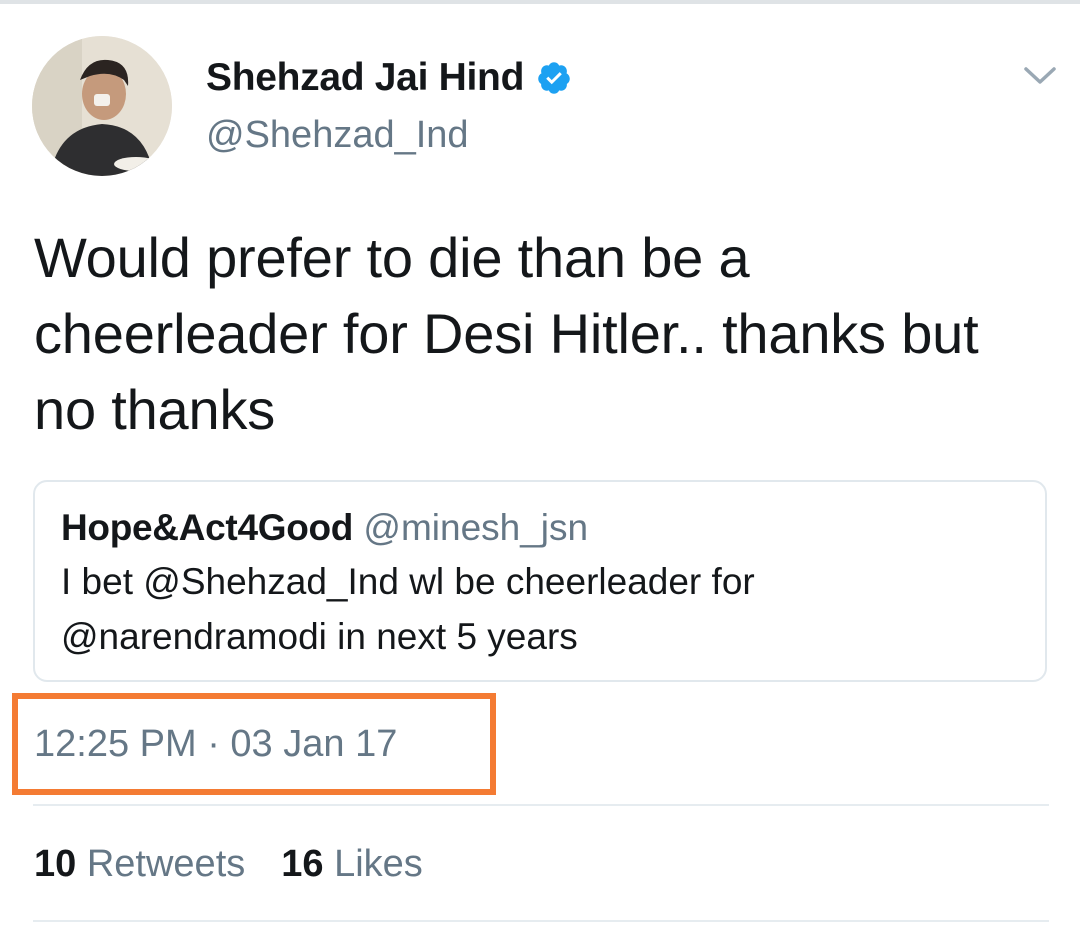 Image resolution: width=1080 pixels, height=929 pixels. I want to click on likes-label: Likes, so click(378, 864).